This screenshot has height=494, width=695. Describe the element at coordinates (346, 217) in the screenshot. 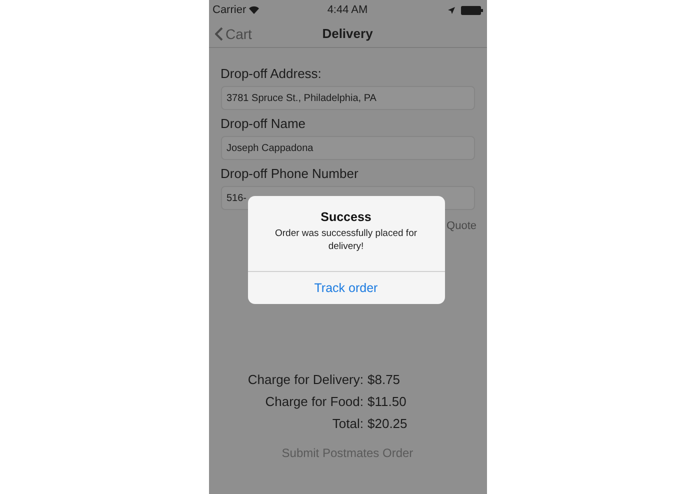

I see `alert-title: Success` at that location.